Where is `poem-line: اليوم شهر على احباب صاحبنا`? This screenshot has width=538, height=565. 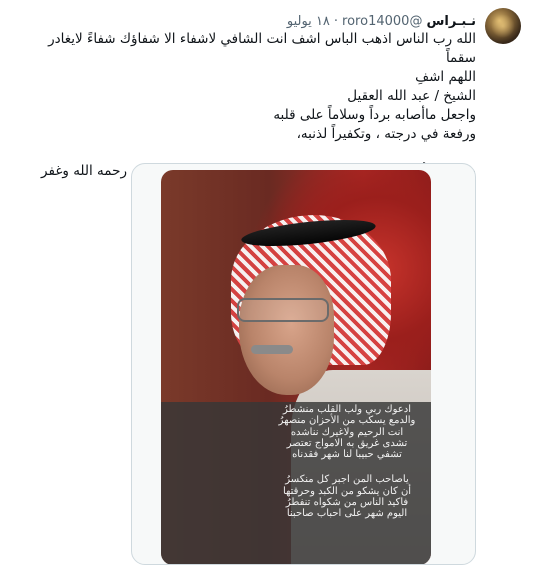
poem-line: اليوم شهر على احباب صاحبنا is located at coordinates (347, 514).